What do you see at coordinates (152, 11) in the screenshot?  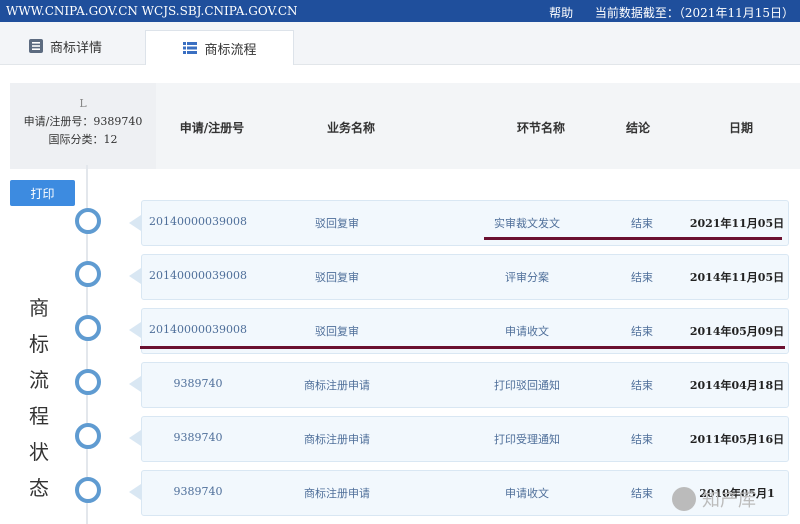 I see `site-urls: WWW.CNIPA.GOV.CN WCJS.SBJ.CNIPA.GOV.CN` at bounding box center [152, 11].